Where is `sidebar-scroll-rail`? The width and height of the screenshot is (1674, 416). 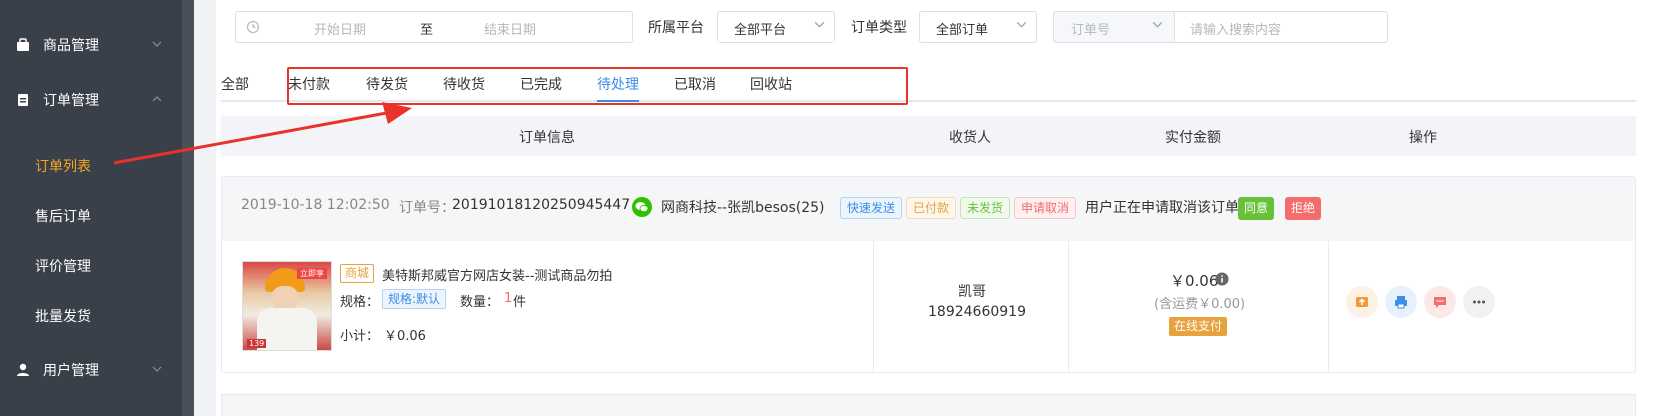 sidebar-scroll-rail is located at coordinates (188, 208).